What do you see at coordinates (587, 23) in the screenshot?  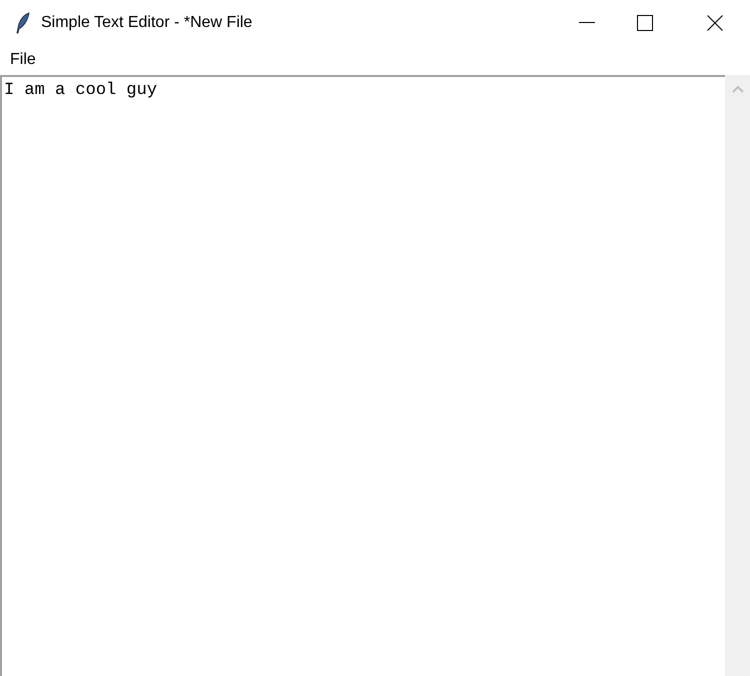 I see `minimize-icon` at bounding box center [587, 23].